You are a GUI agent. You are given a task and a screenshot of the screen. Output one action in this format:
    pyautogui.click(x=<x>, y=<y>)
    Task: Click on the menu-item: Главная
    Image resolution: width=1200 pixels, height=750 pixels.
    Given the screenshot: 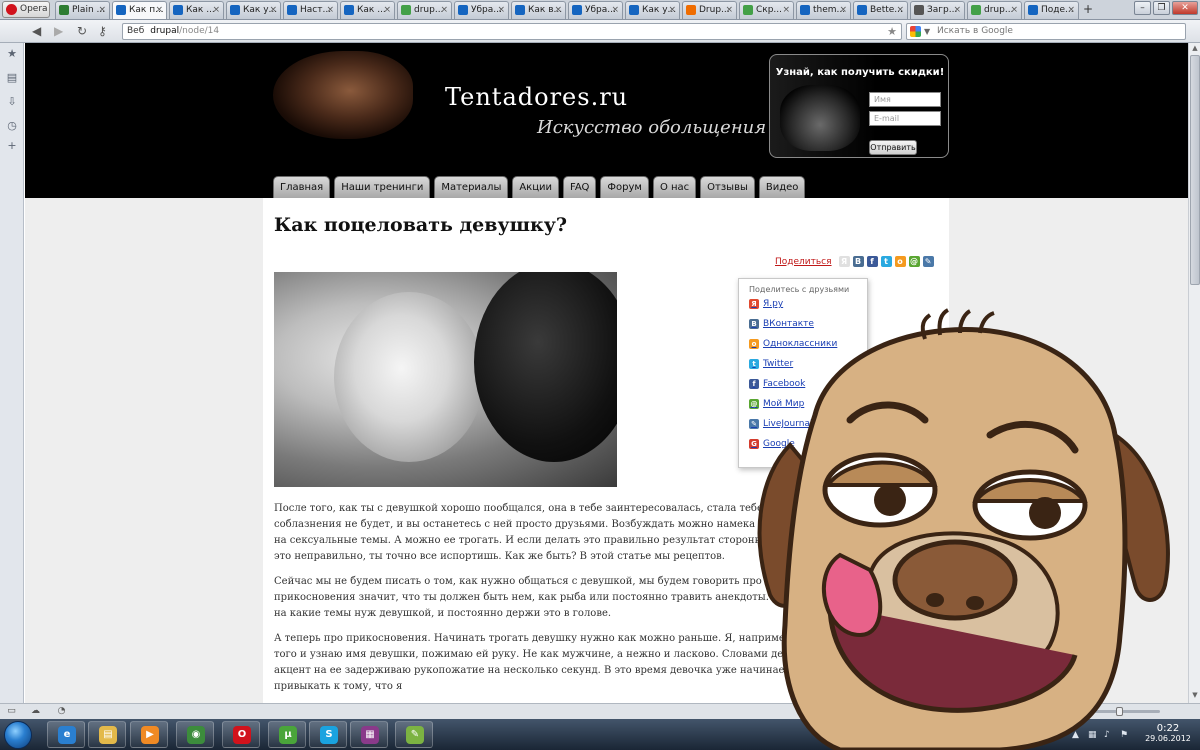 What is the action you would take?
    pyautogui.click(x=302, y=187)
    